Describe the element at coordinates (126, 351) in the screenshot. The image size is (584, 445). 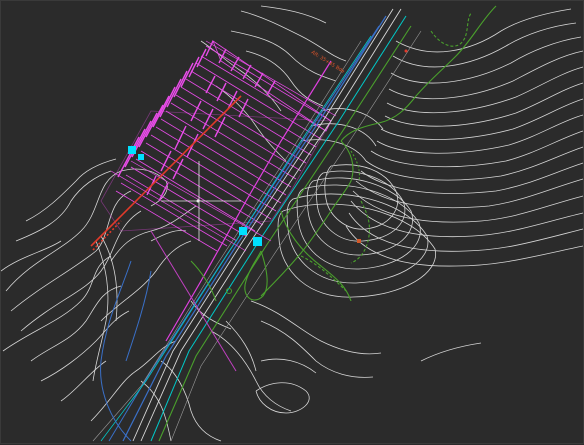
I see `utility-line-west` at that location.